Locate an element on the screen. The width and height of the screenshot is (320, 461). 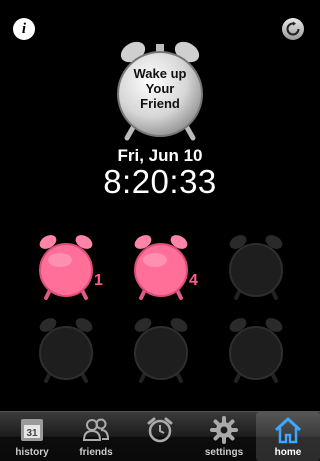
clock-label-line1: Wake up is located at coordinates (160, 73).